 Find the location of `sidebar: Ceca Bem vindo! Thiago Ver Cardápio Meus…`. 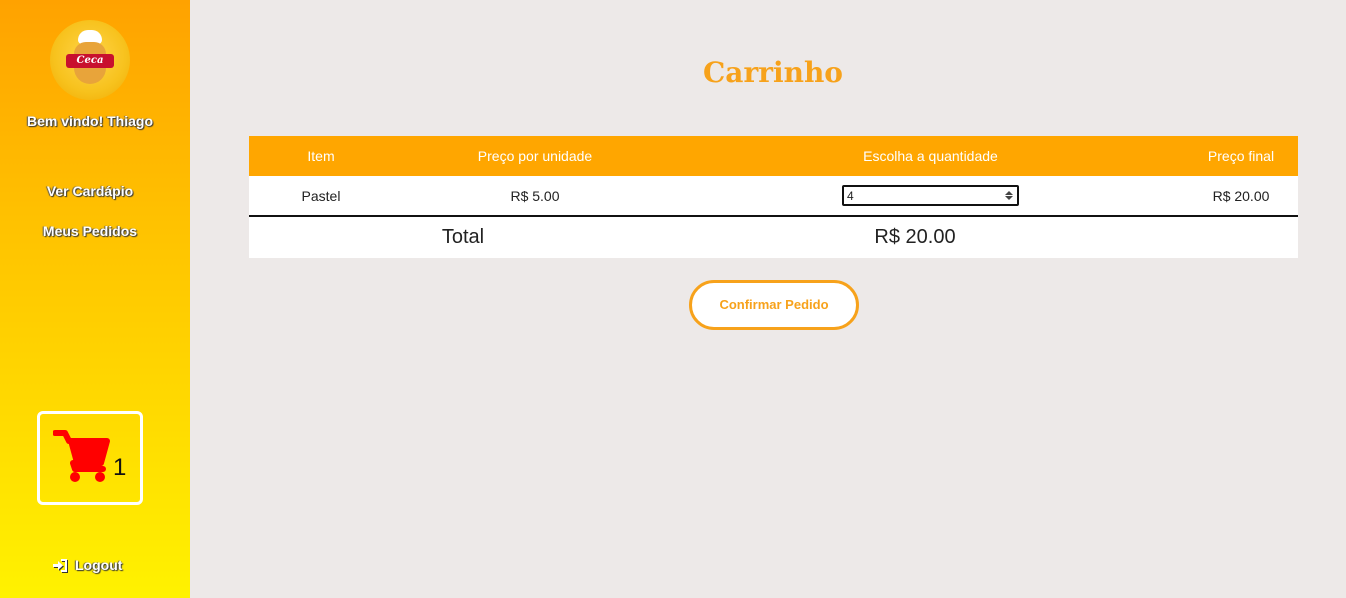

sidebar: Ceca Bem vindo! Thiago Ver Cardápio Meus… is located at coordinates (95, 299).